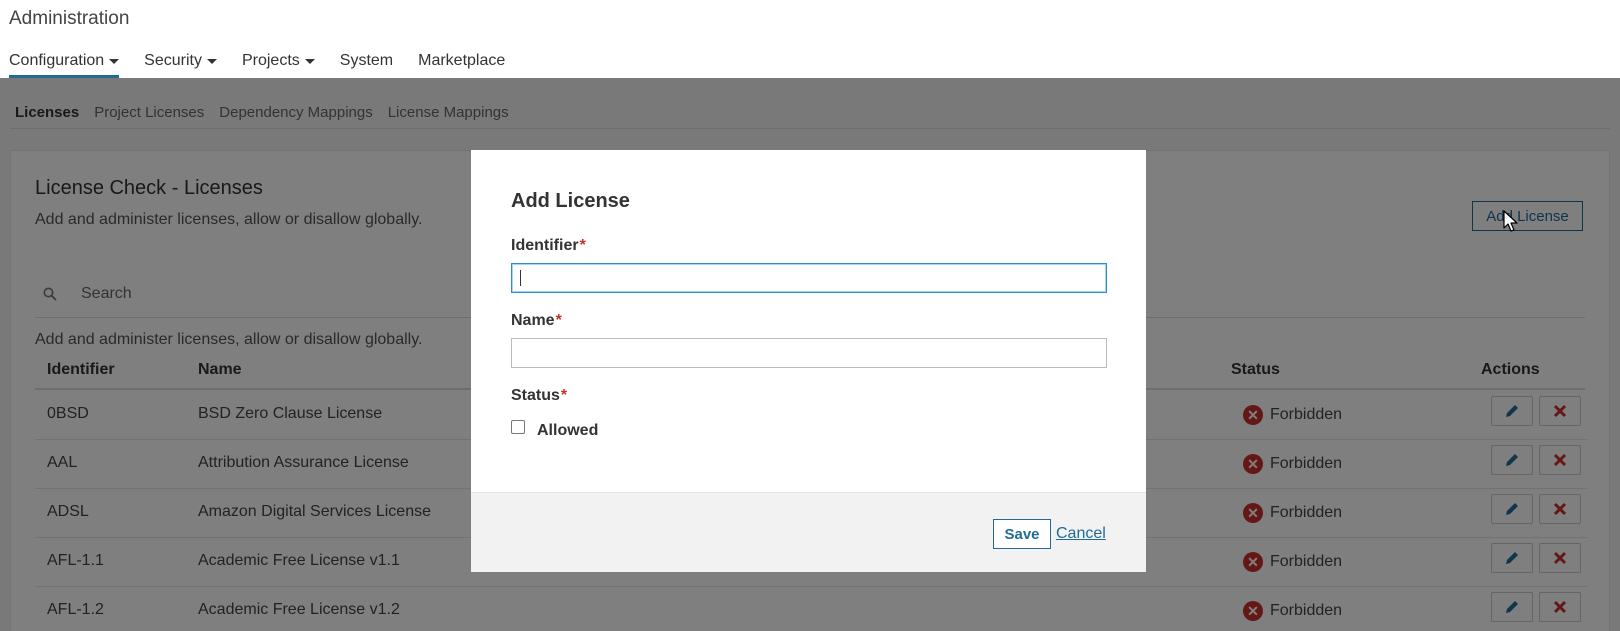 The image size is (1620, 631). Describe the element at coordinates (809, 353) in the screenshot. I see `name-input` at that location.